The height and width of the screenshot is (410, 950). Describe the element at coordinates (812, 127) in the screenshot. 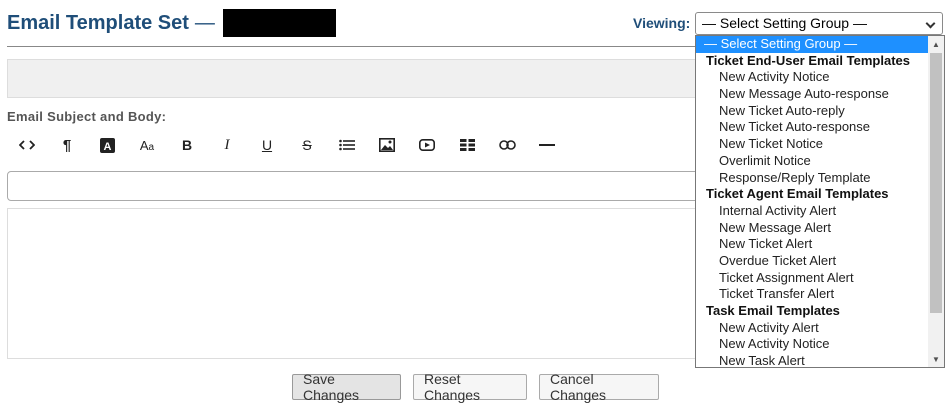

I see `dropdown-option: New Ticket Auto-response` at that location.